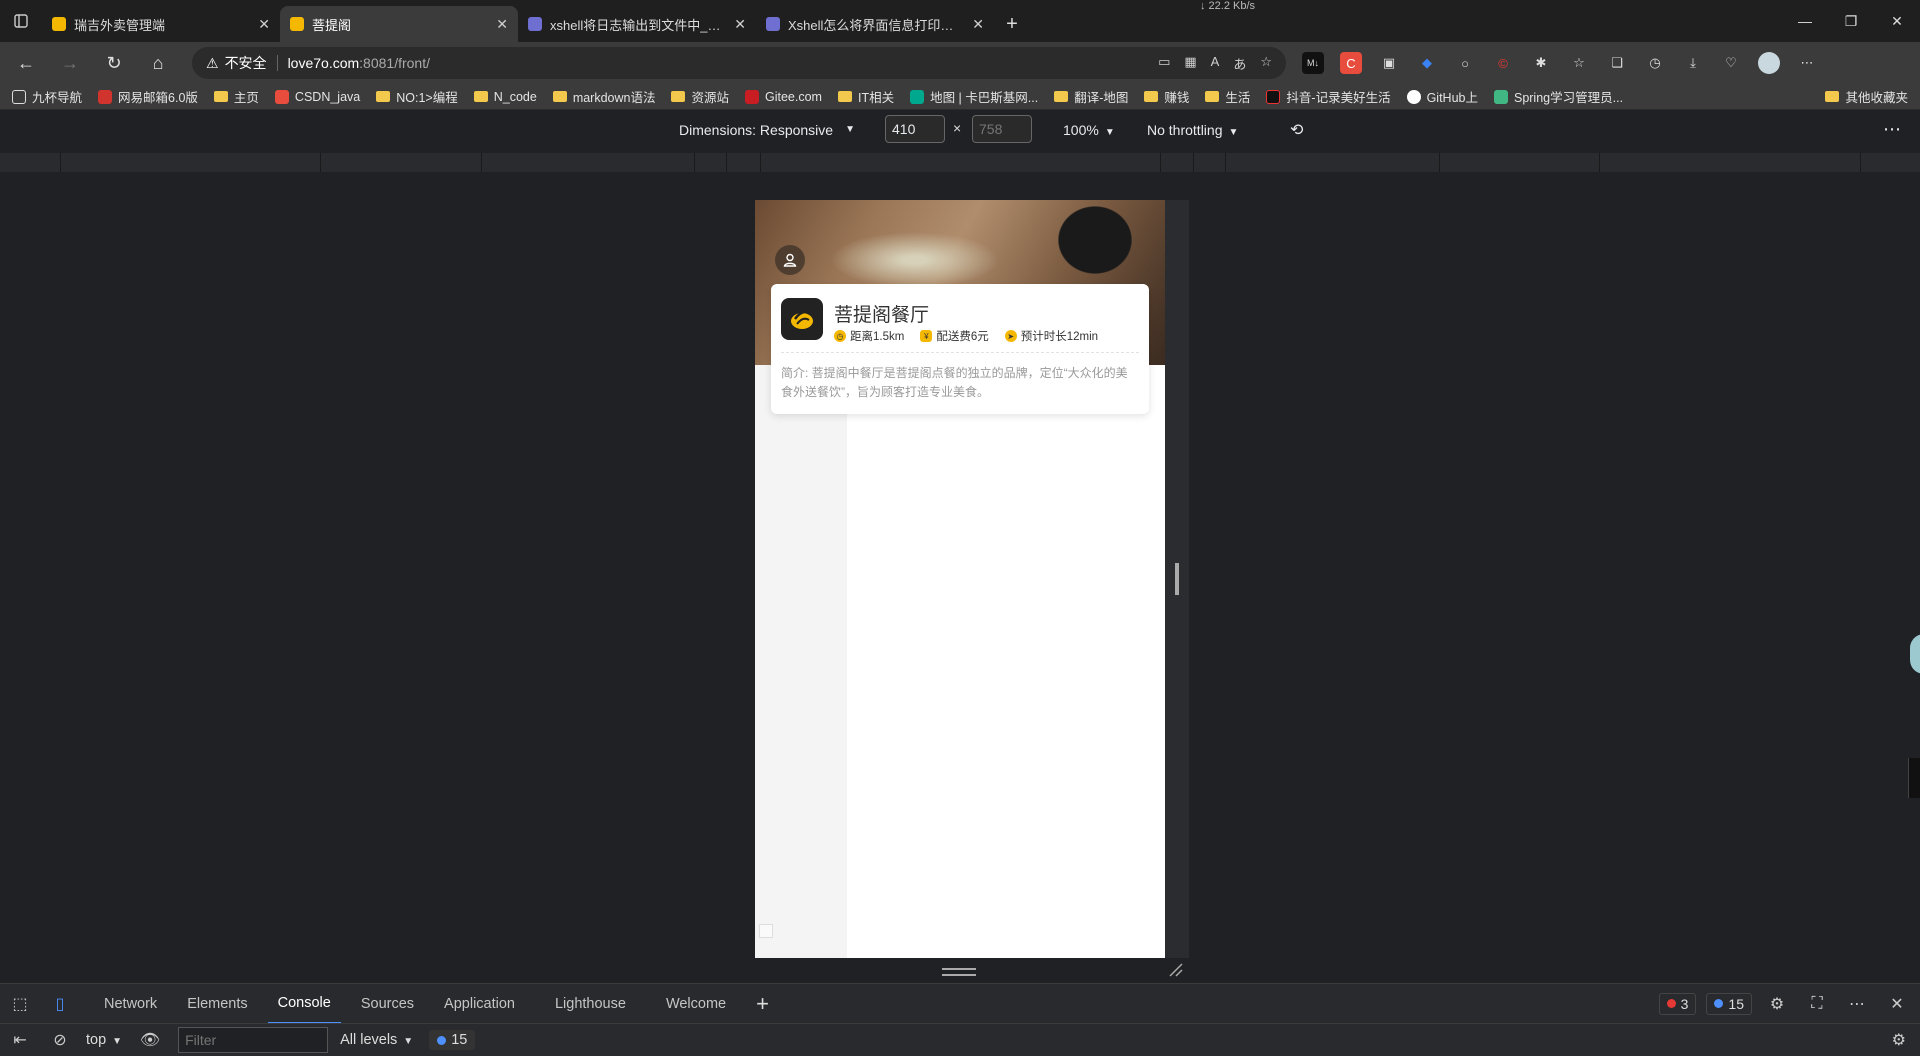  Describe the element at coordinates (1012, 24) in the screenshot. I see `new-tab-button: +` at that location.